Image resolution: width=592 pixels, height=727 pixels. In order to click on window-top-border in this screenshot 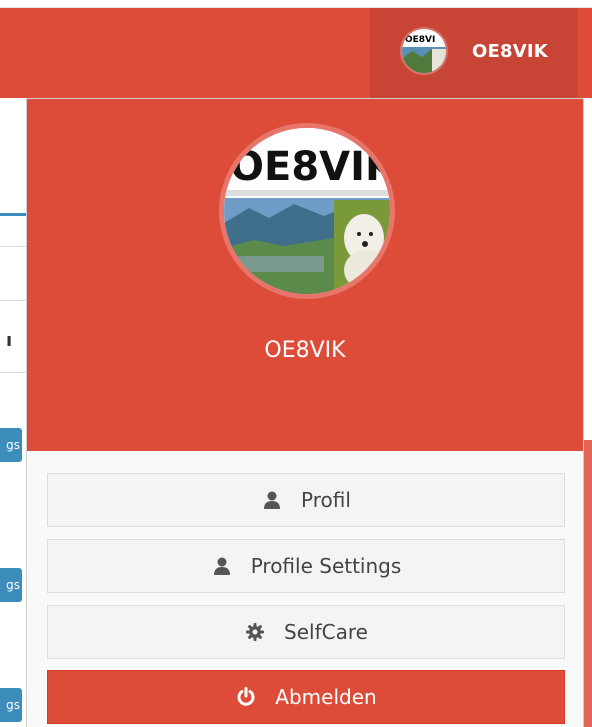, I will do `click(296, 4)`.